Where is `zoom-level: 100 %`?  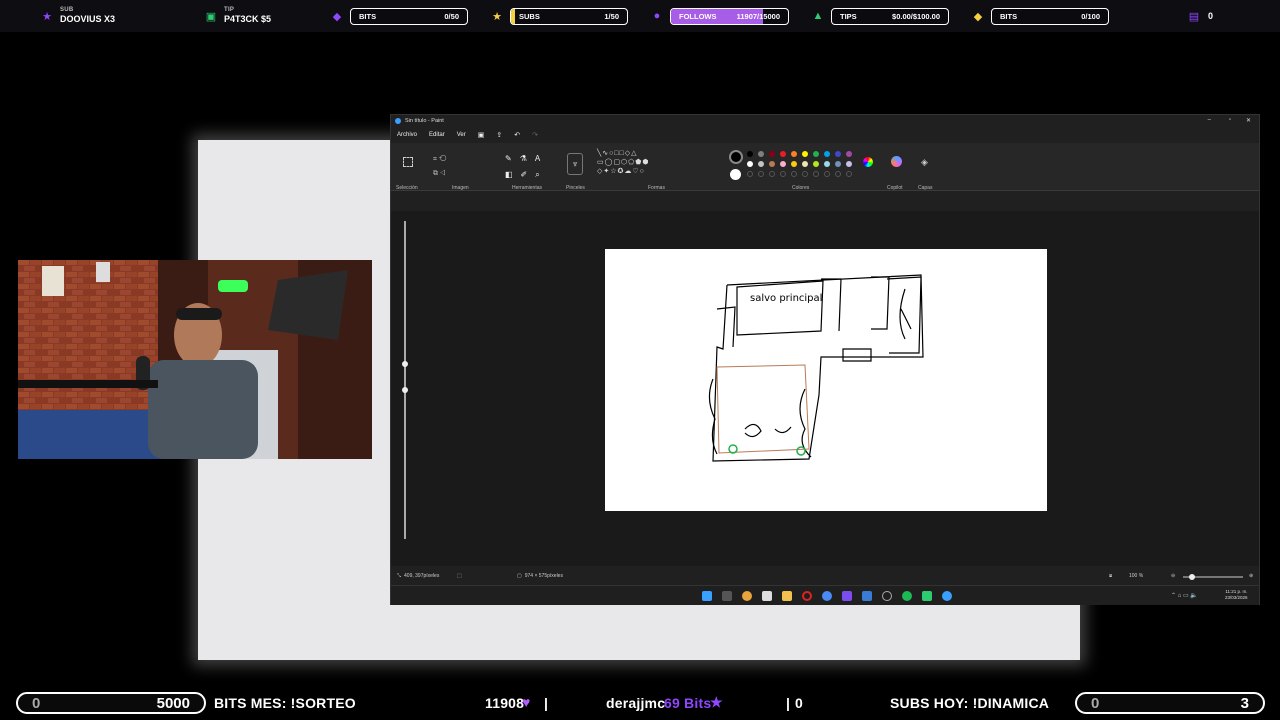
zoom-level: 100 % is located at coordinates (1136, 576).